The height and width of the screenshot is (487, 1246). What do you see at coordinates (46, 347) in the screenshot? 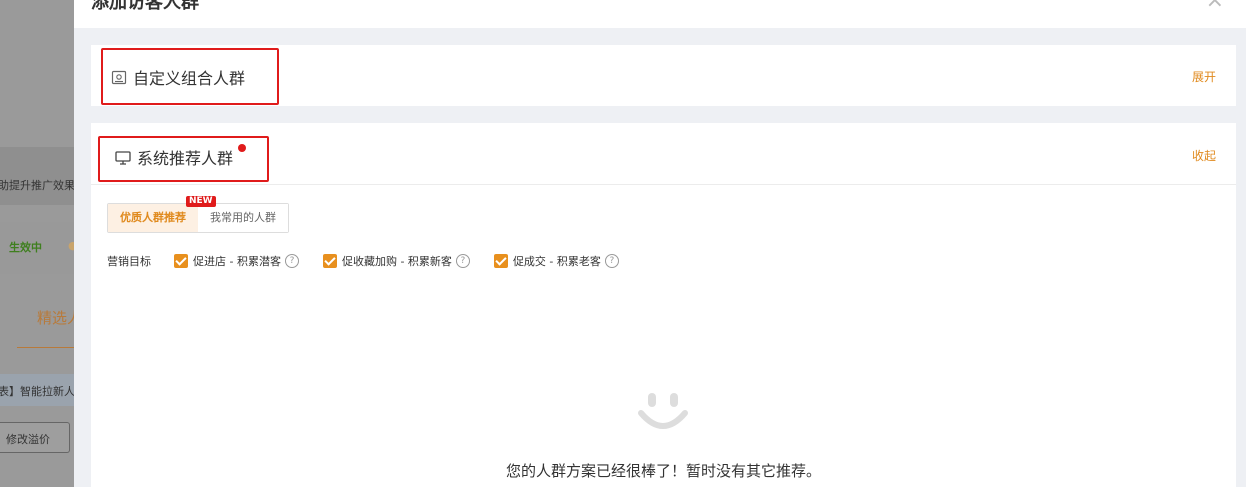
I see `background-tab-underline` at bounding box center [46, 347].